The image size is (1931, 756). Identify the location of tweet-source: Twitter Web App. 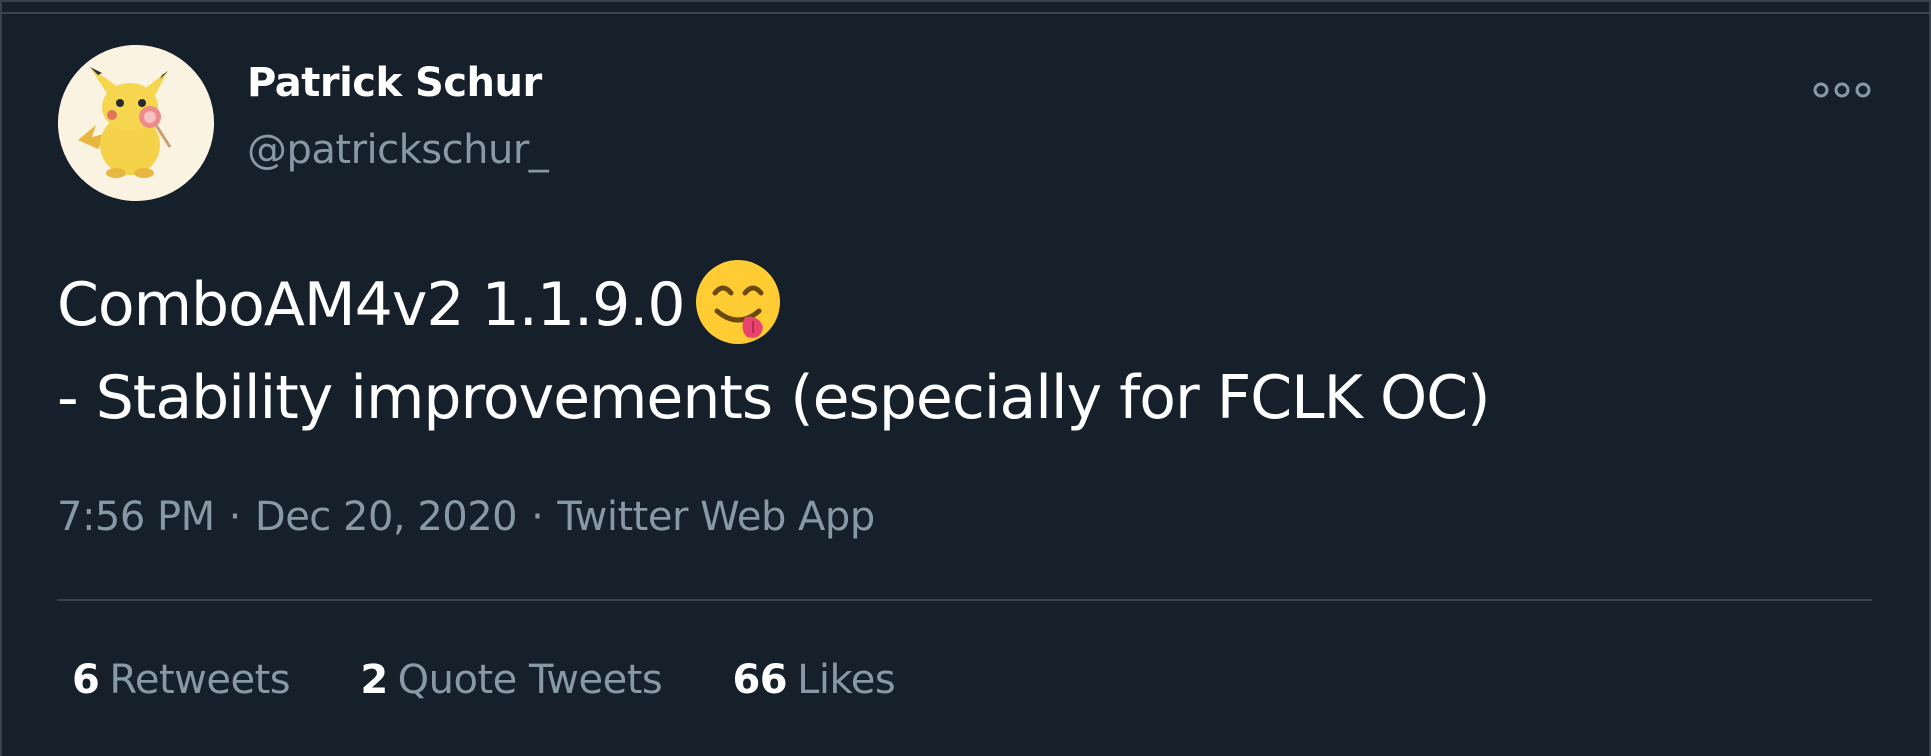
(716, 517).